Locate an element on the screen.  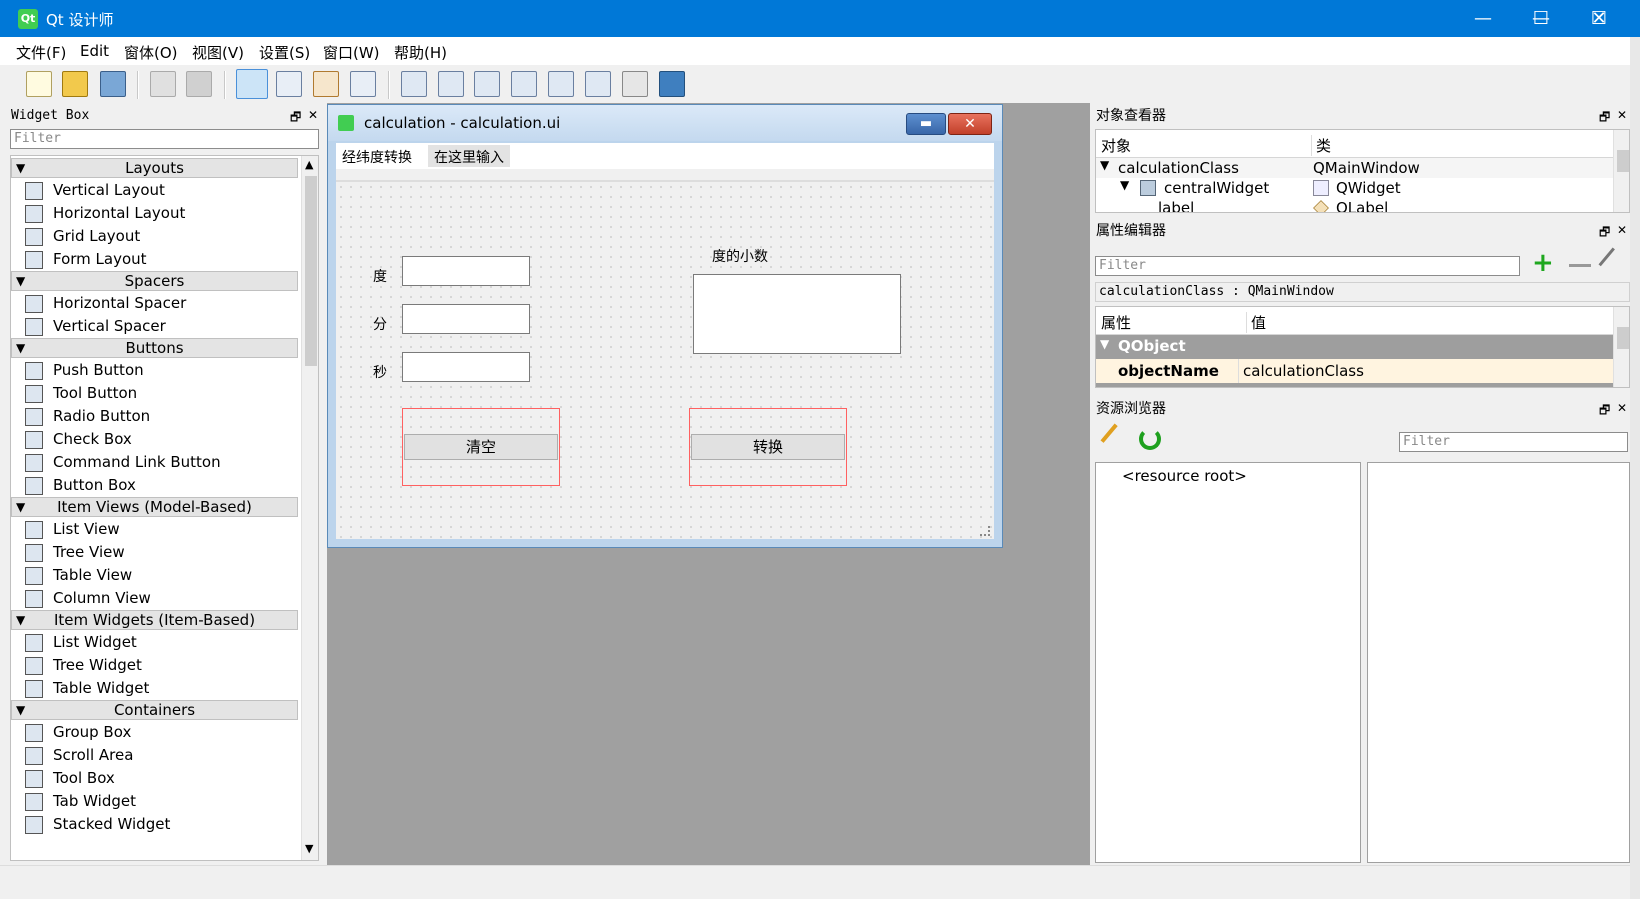
layout-form-icon is located at coordinates (598, 84).